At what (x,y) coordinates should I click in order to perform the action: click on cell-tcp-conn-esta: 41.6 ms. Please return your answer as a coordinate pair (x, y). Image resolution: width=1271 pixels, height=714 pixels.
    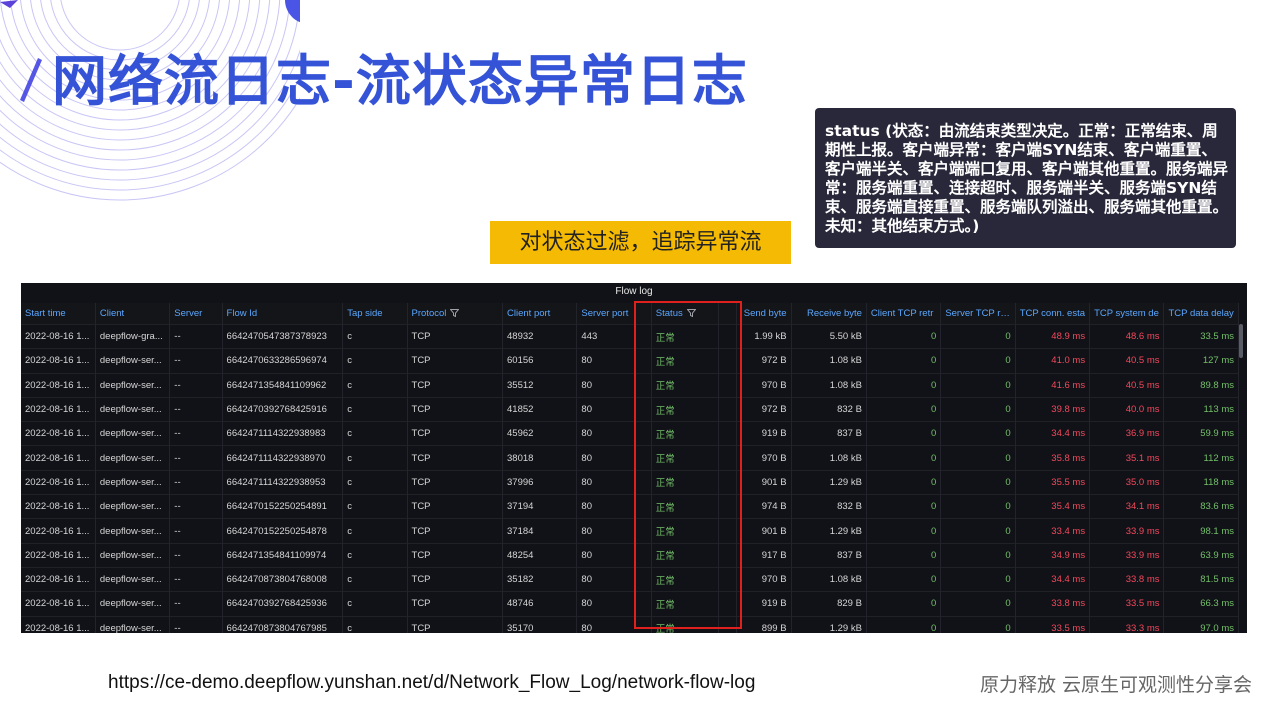
    Looking at the image, I should click on (1053, 385).